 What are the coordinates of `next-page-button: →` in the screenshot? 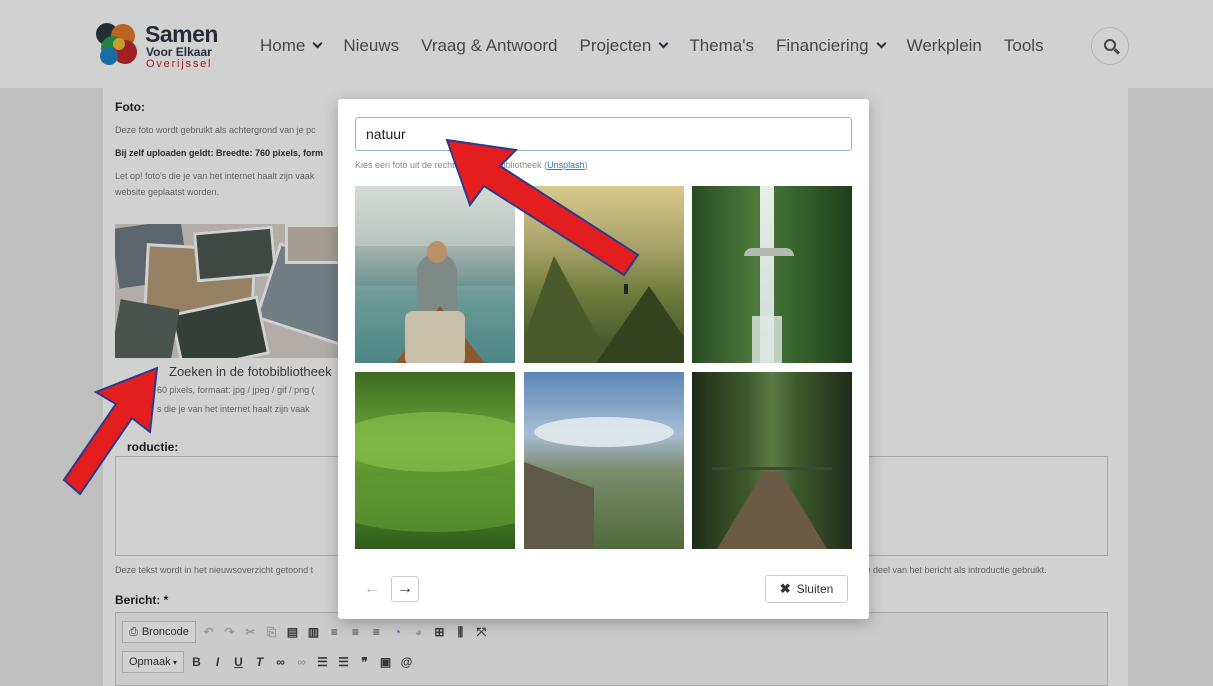 It's located at (405, 589).